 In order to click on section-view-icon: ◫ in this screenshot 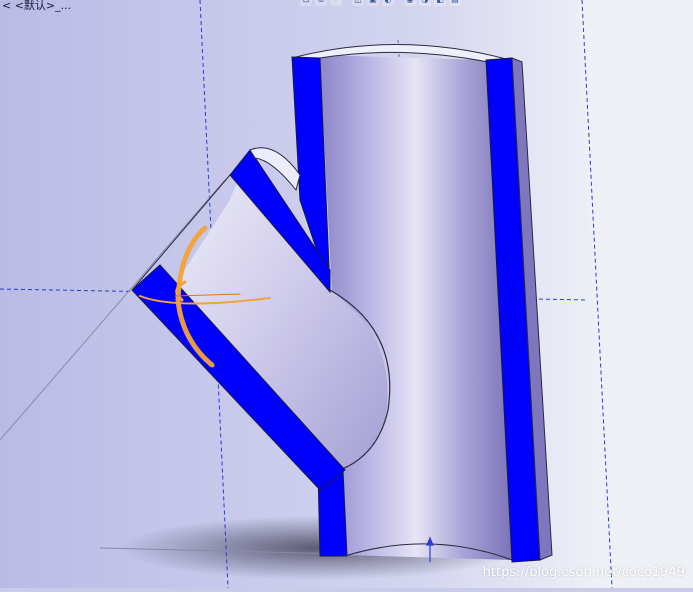, I will do `click(358, 3)`.